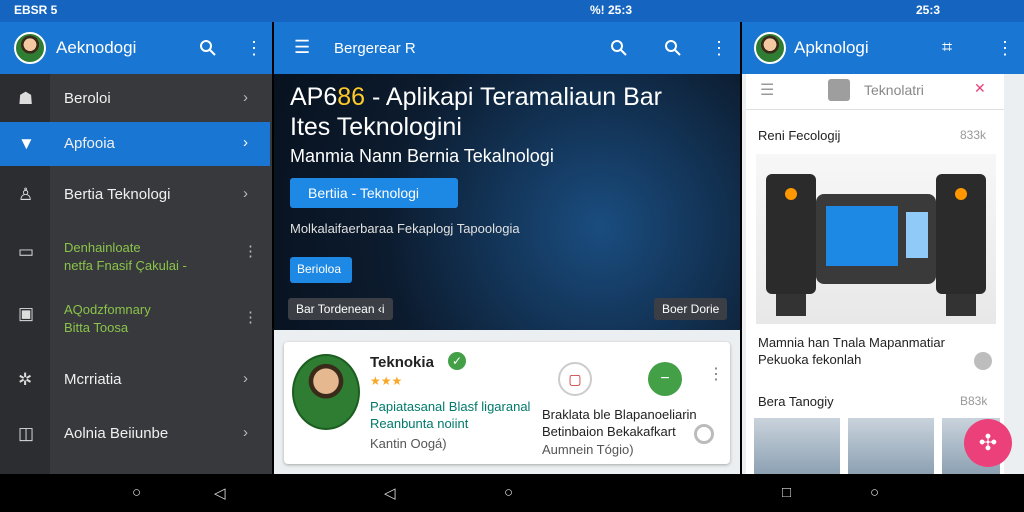 The width and height of the screenshot is (1024, 512). I want to click on card-name: Teknokia, so click(402, 362).